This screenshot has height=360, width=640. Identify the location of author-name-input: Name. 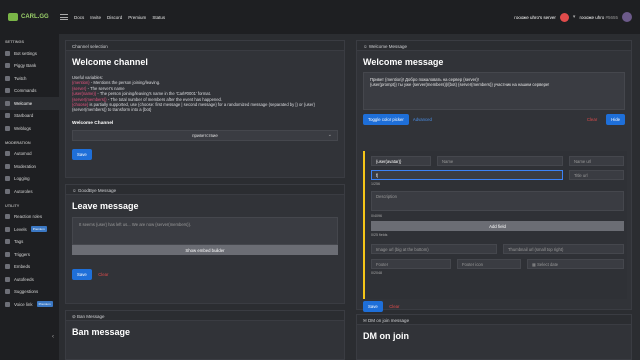
(500, 161).